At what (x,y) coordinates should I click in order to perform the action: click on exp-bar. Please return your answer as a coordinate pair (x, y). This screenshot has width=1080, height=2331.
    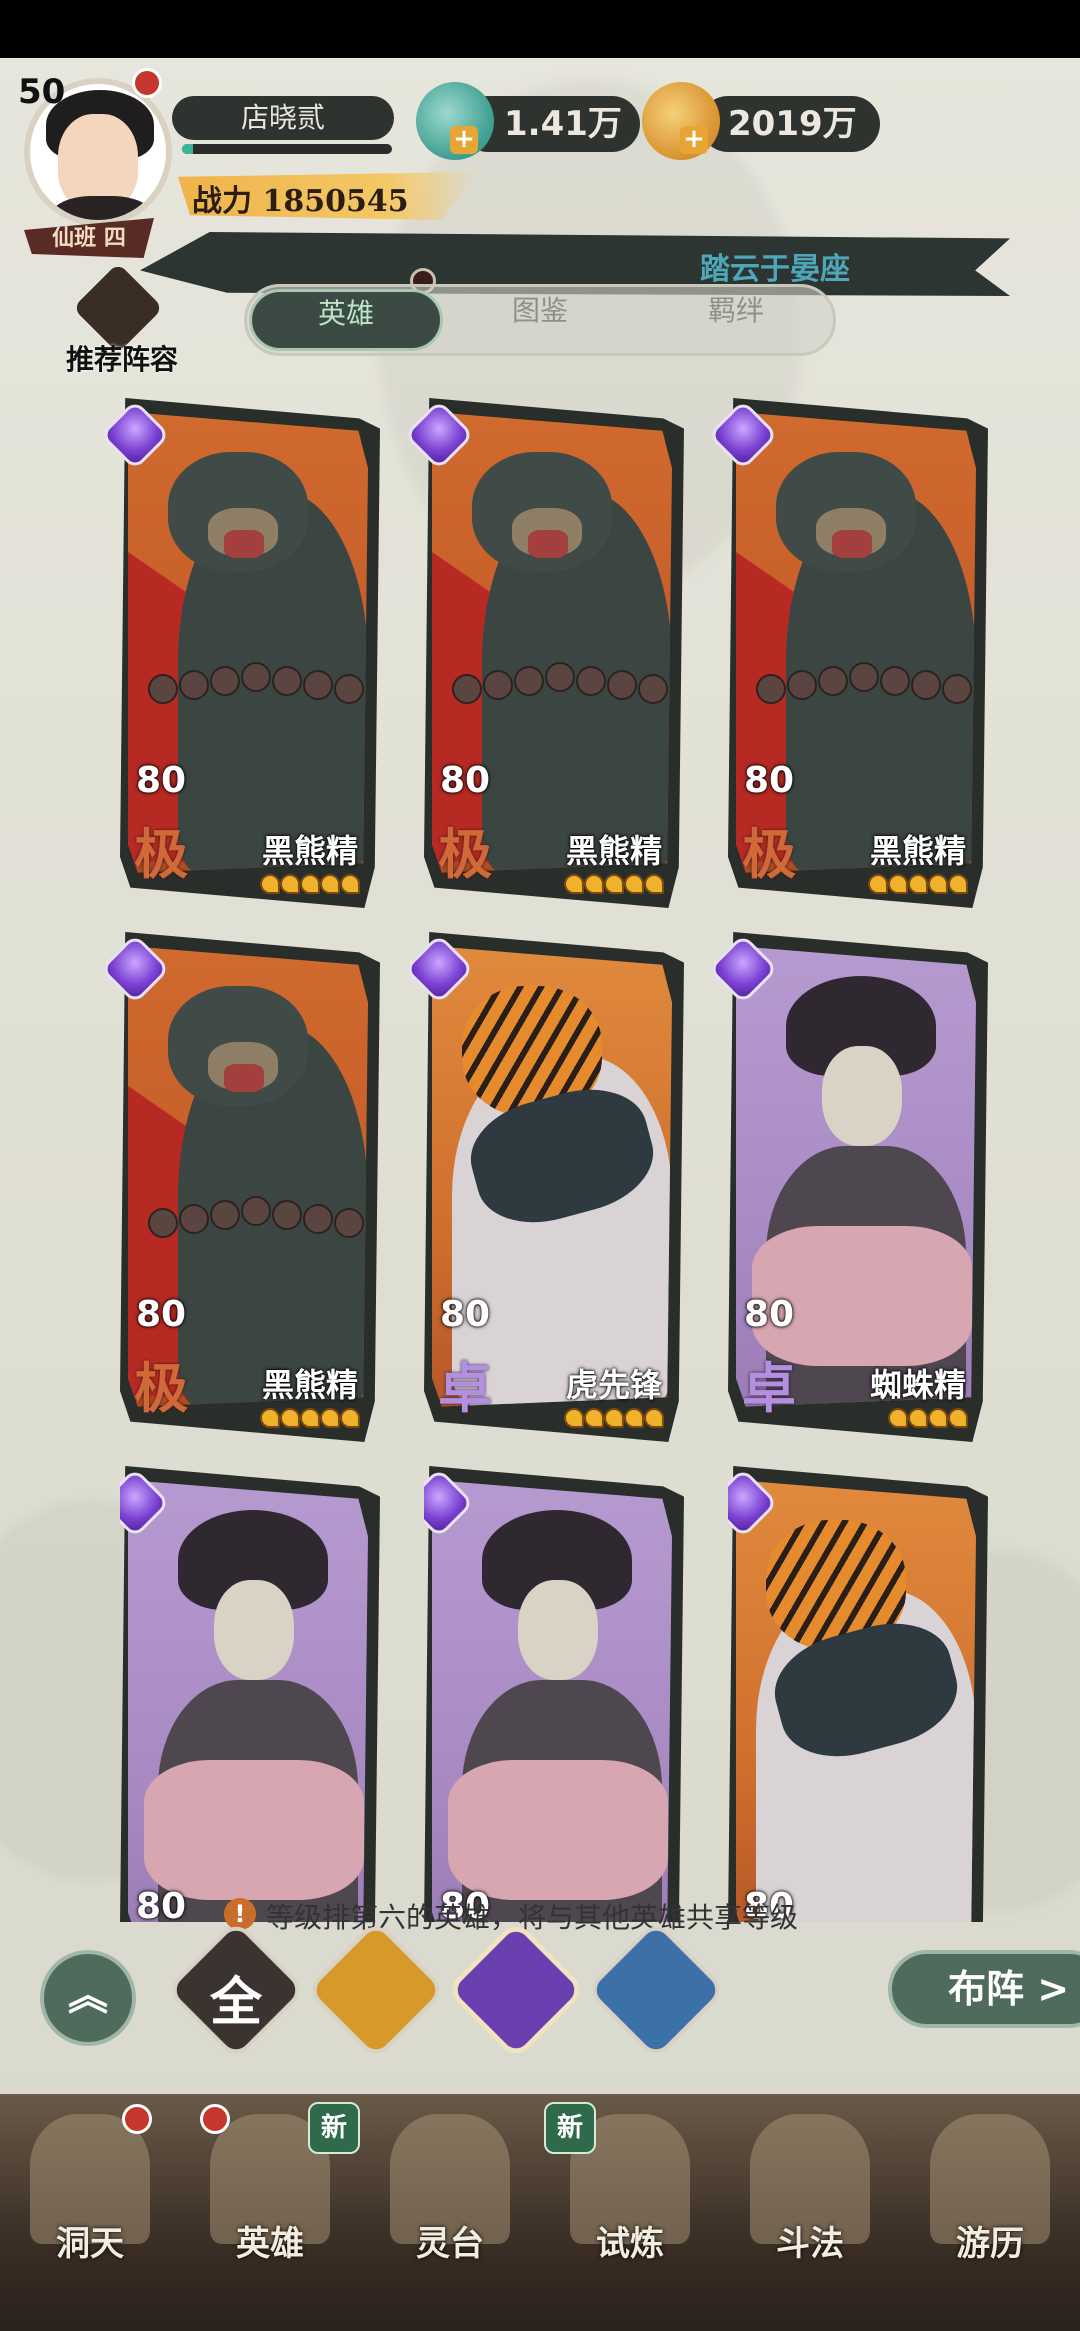
    Looking at the image, I should click on (287, 149).